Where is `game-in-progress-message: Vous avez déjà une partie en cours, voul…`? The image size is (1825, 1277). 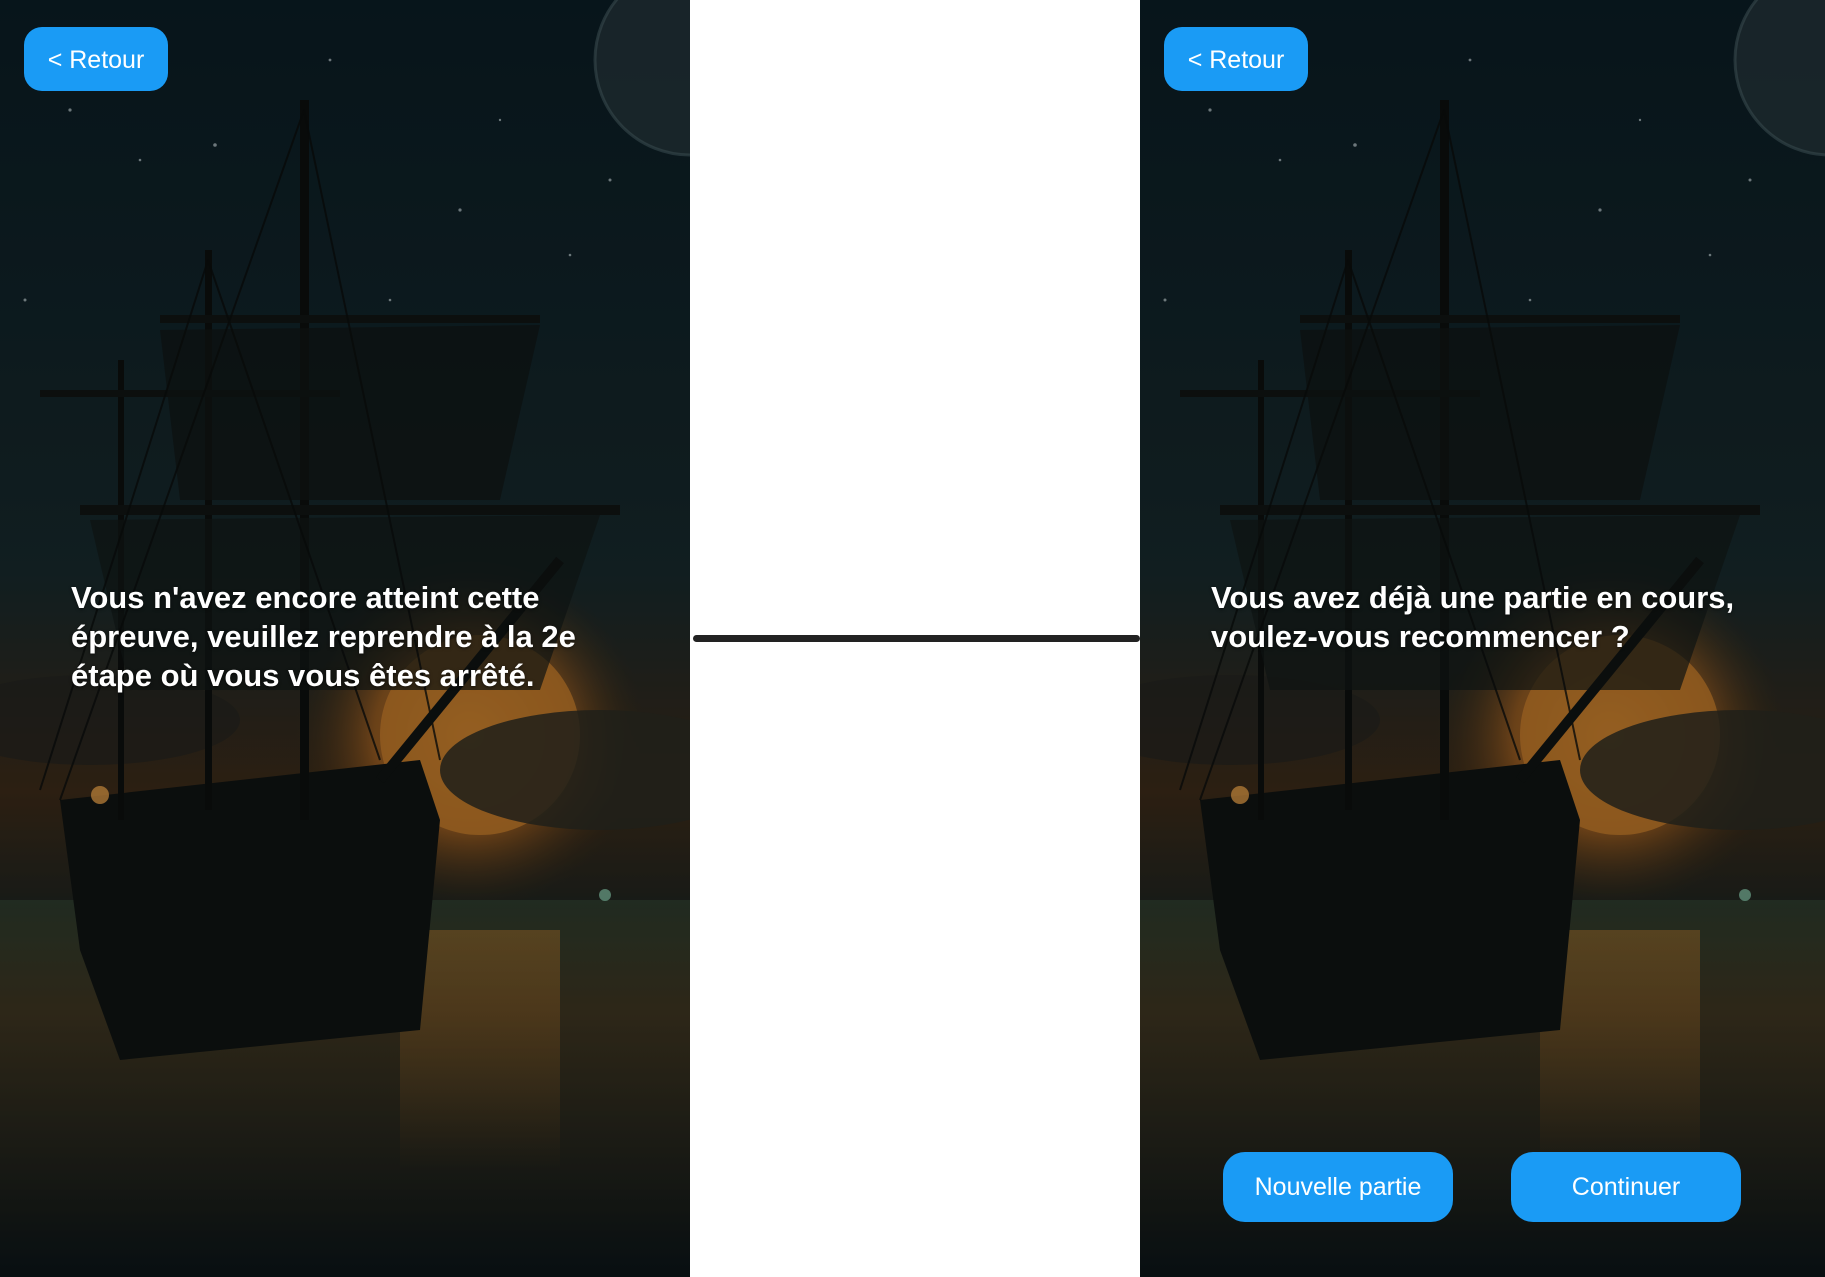 game-in-progress-message: Vous avez déjà une partie en cours, voul… is located at coordinates (1473, 617).